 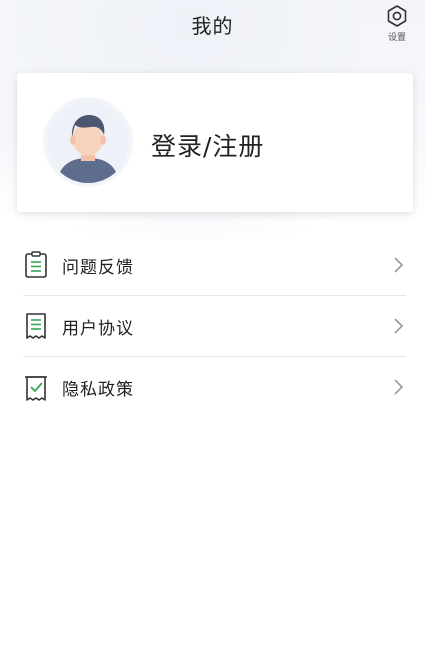 I want to click on settings-button: 设置, so click(x=397, y=24).